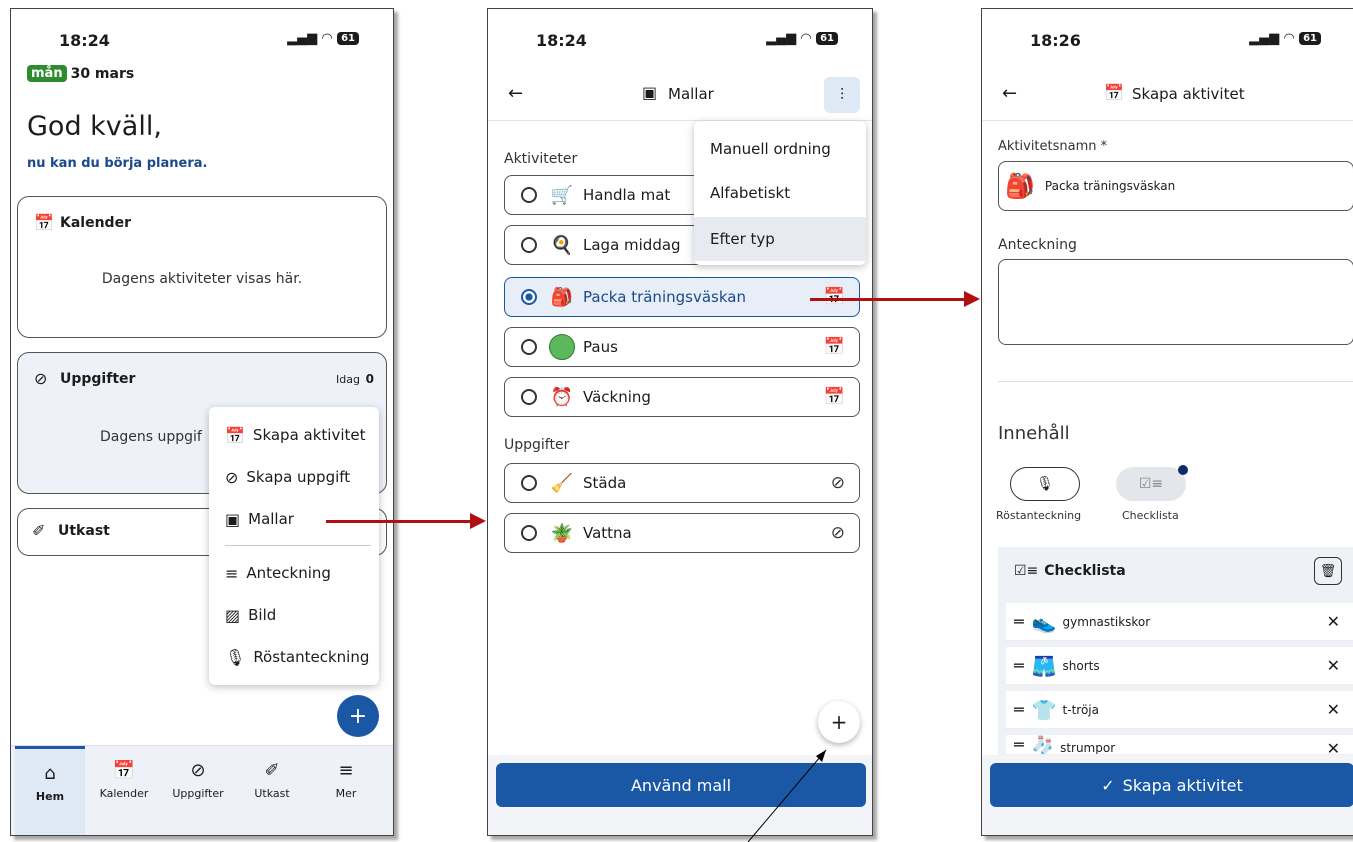  I want to click on section-activities: Aktiviteter, so click(541, 159).